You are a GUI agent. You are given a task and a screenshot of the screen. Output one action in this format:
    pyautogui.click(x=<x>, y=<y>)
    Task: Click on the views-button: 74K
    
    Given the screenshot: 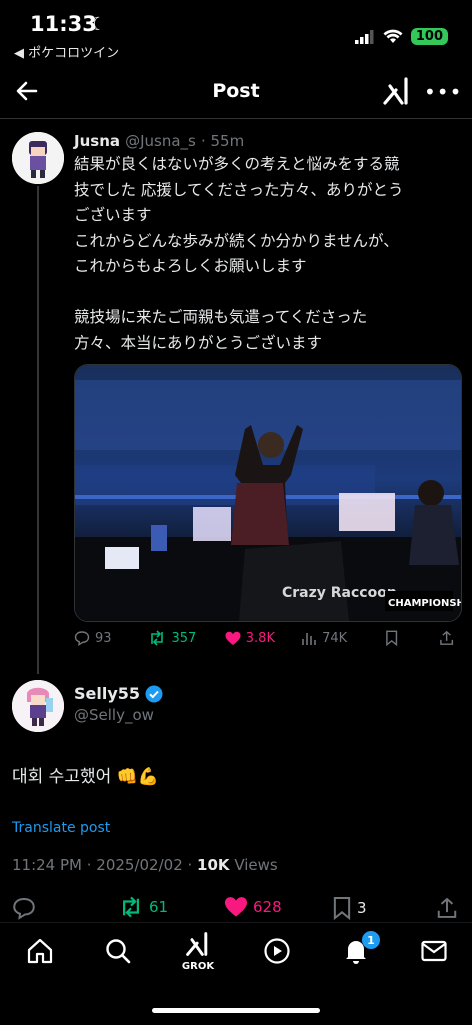 What is the action you would take?
    pyautogui.click(x=340, y=638)
    